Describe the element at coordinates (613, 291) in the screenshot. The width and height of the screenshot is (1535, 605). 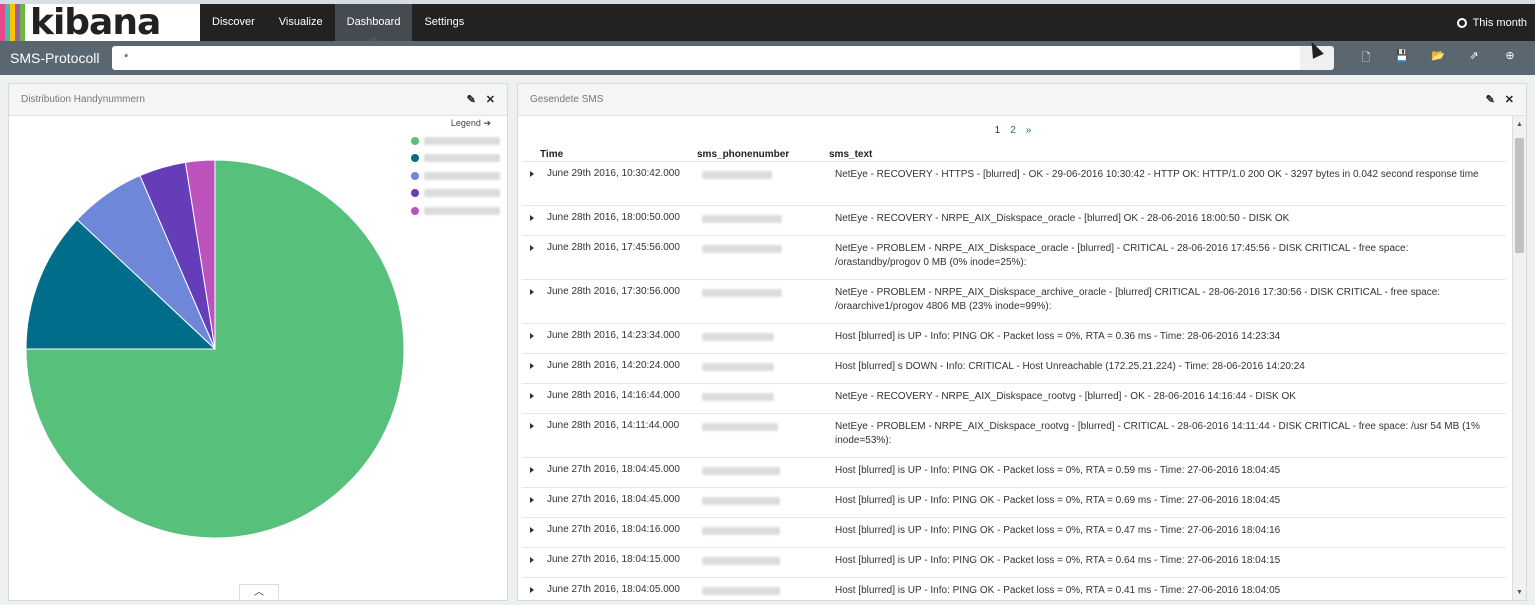
I see `cell-time: June 28th 2016, 17:30:56.000` at that location.